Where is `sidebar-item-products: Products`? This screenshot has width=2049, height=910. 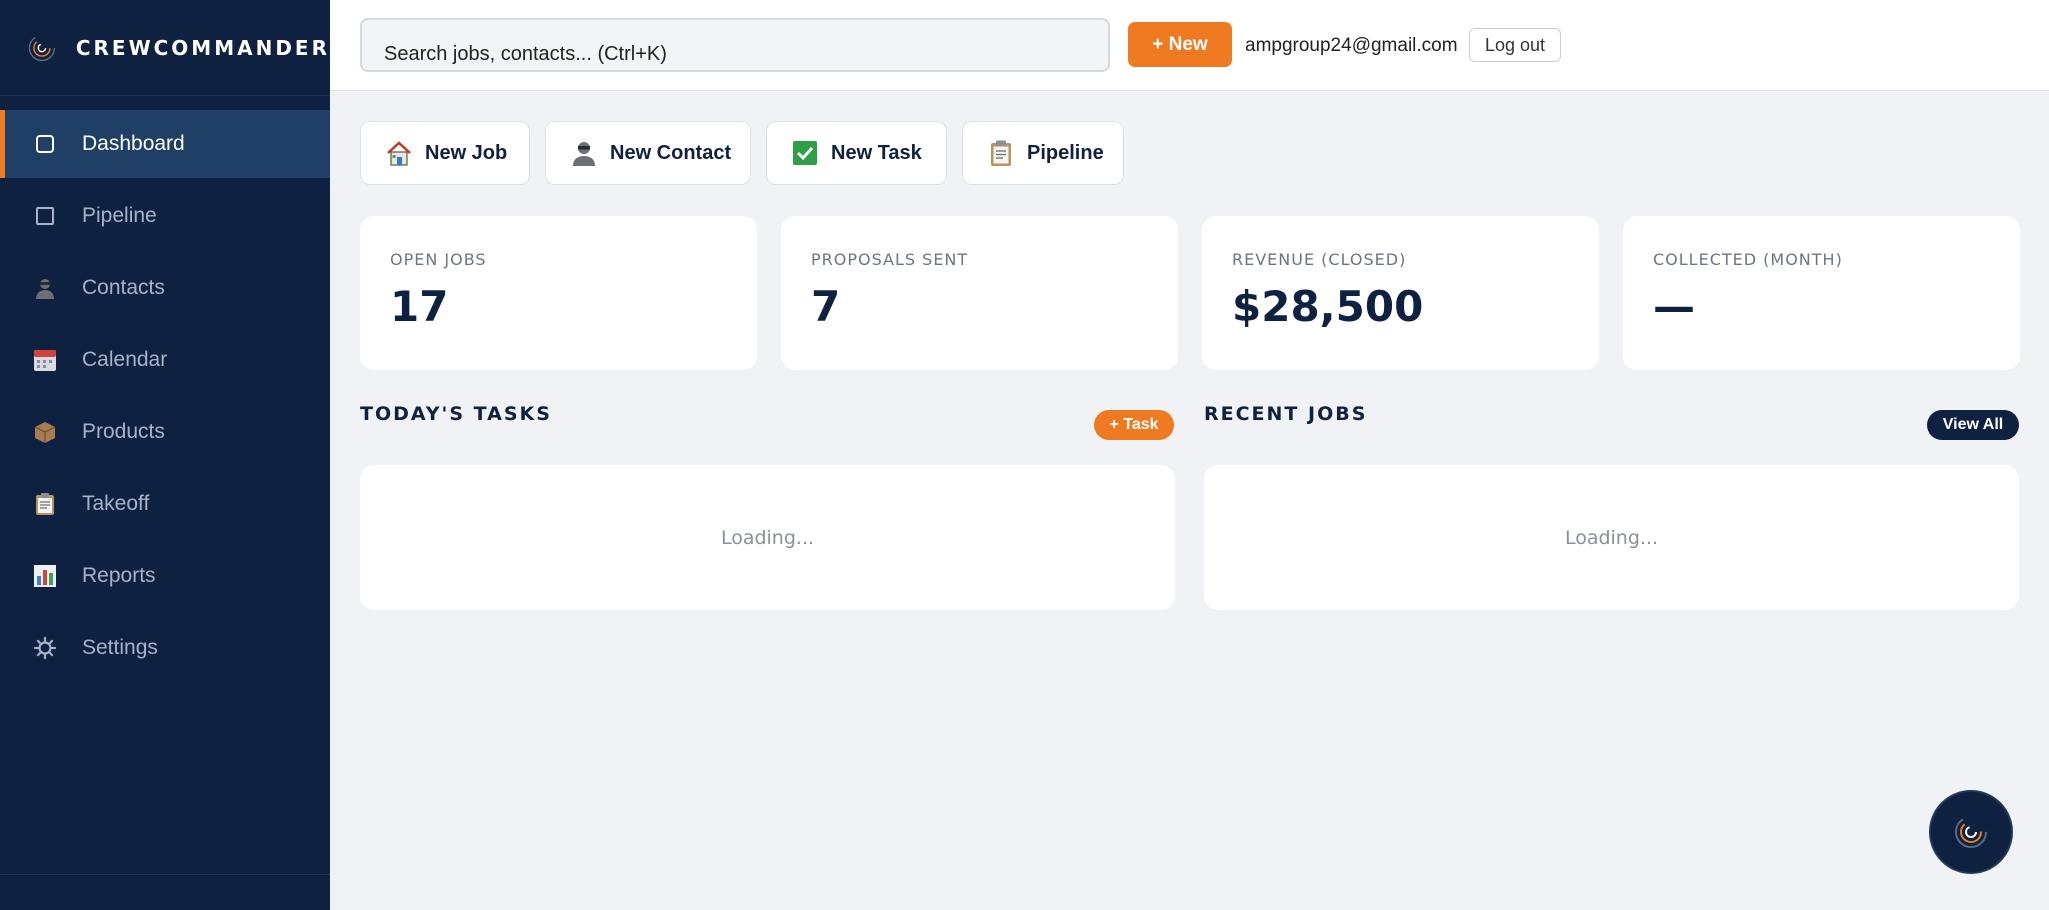 sidebar-item-products: Products is located at coordinates (165, 432).